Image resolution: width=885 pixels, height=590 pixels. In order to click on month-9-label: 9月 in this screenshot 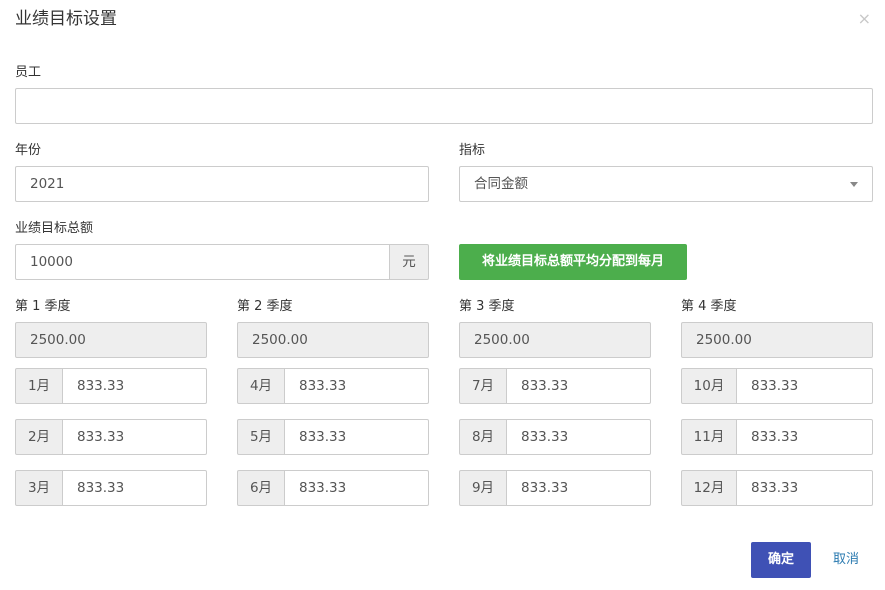, I will do `click(483, 488)`.